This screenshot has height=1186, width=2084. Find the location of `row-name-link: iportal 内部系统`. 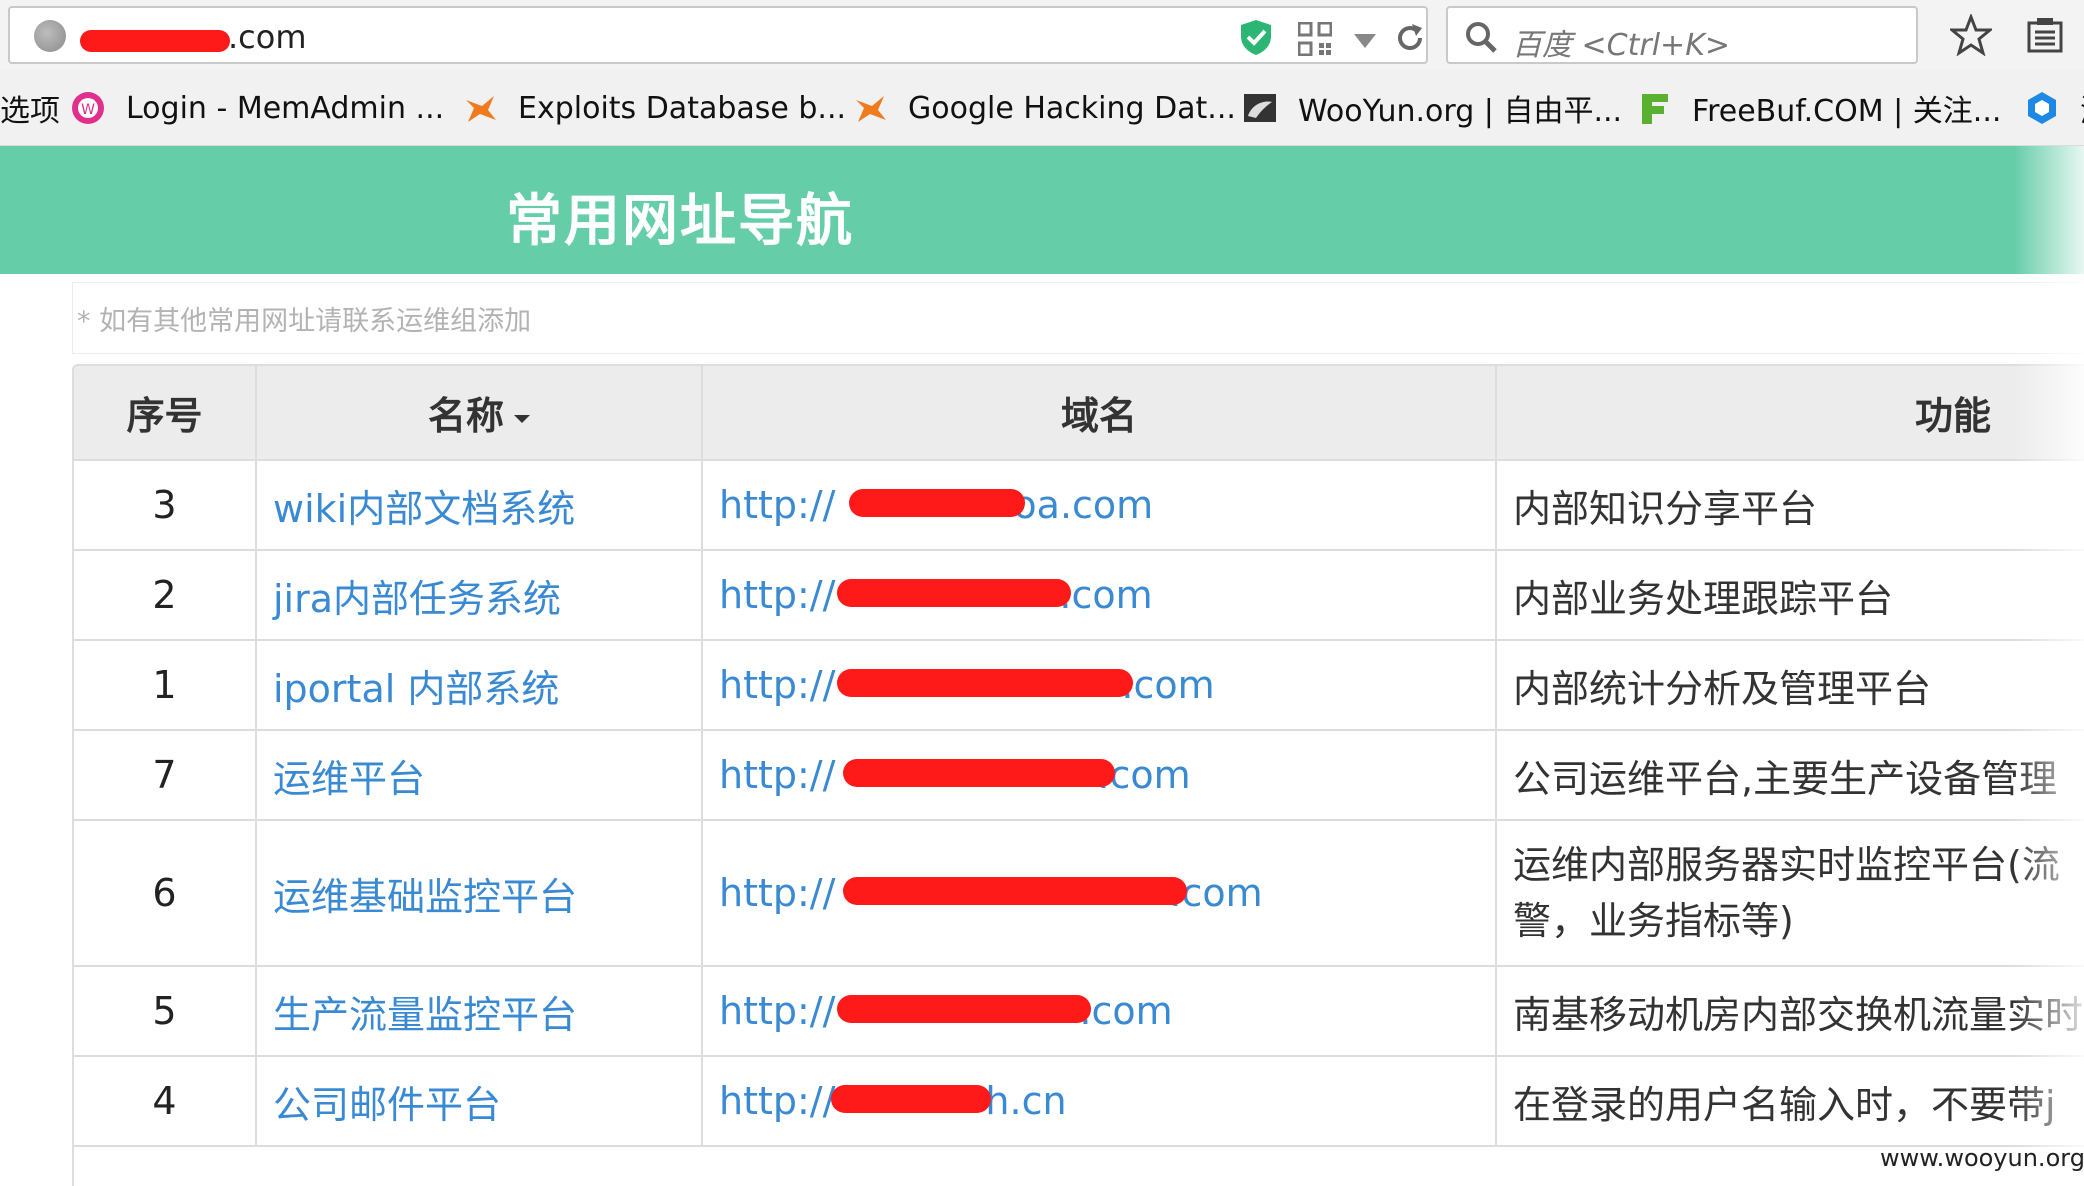

row-name-link: iportal 内部系统 is located at coordinates (479, 685).